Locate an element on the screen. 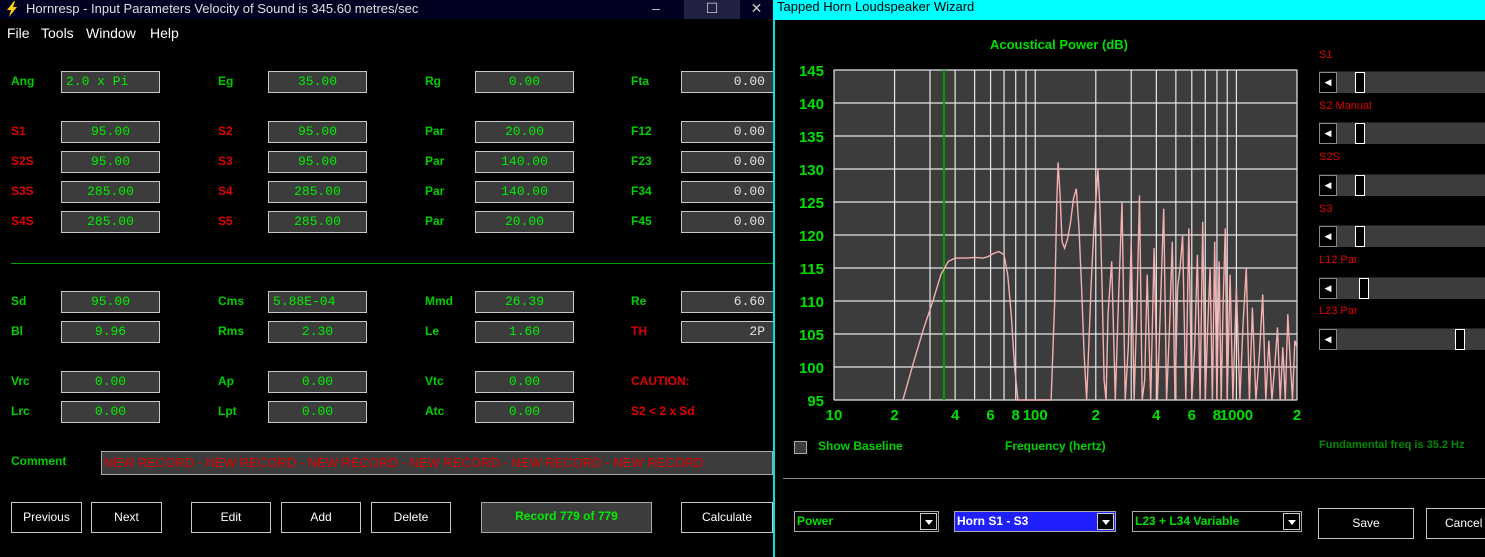 The width and height of the screenshot is (1485, 557). y-tick-label: 115 is located at coordinates (812, 269).